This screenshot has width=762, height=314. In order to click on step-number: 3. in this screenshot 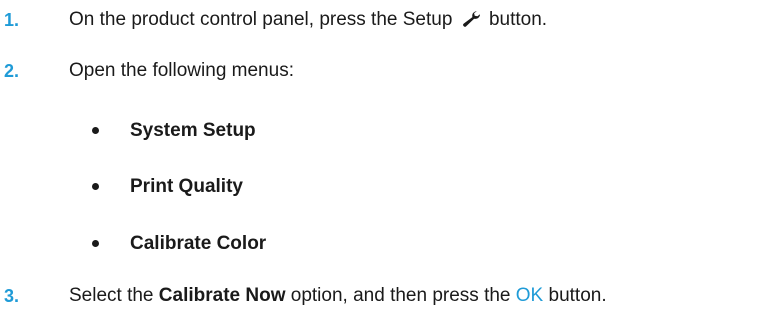, I will do `click(12, 296)`.